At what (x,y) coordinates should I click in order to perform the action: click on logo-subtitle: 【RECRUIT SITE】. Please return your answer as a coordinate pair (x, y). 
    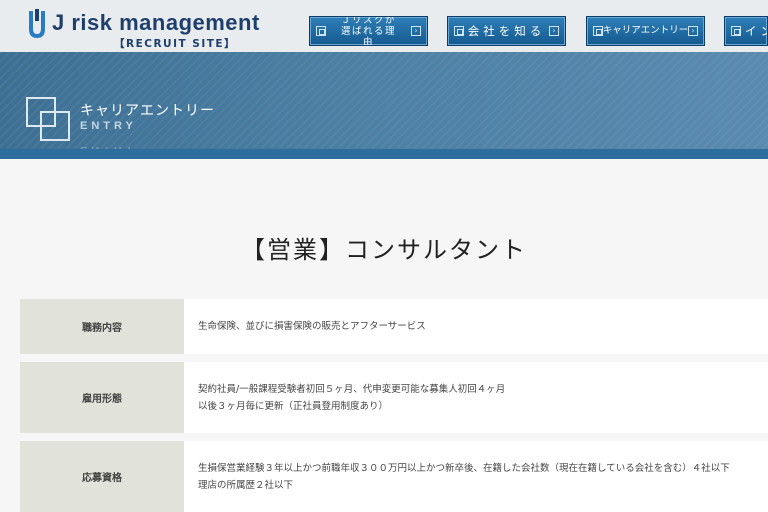
    Looking at the image, I should click on (175, 44).